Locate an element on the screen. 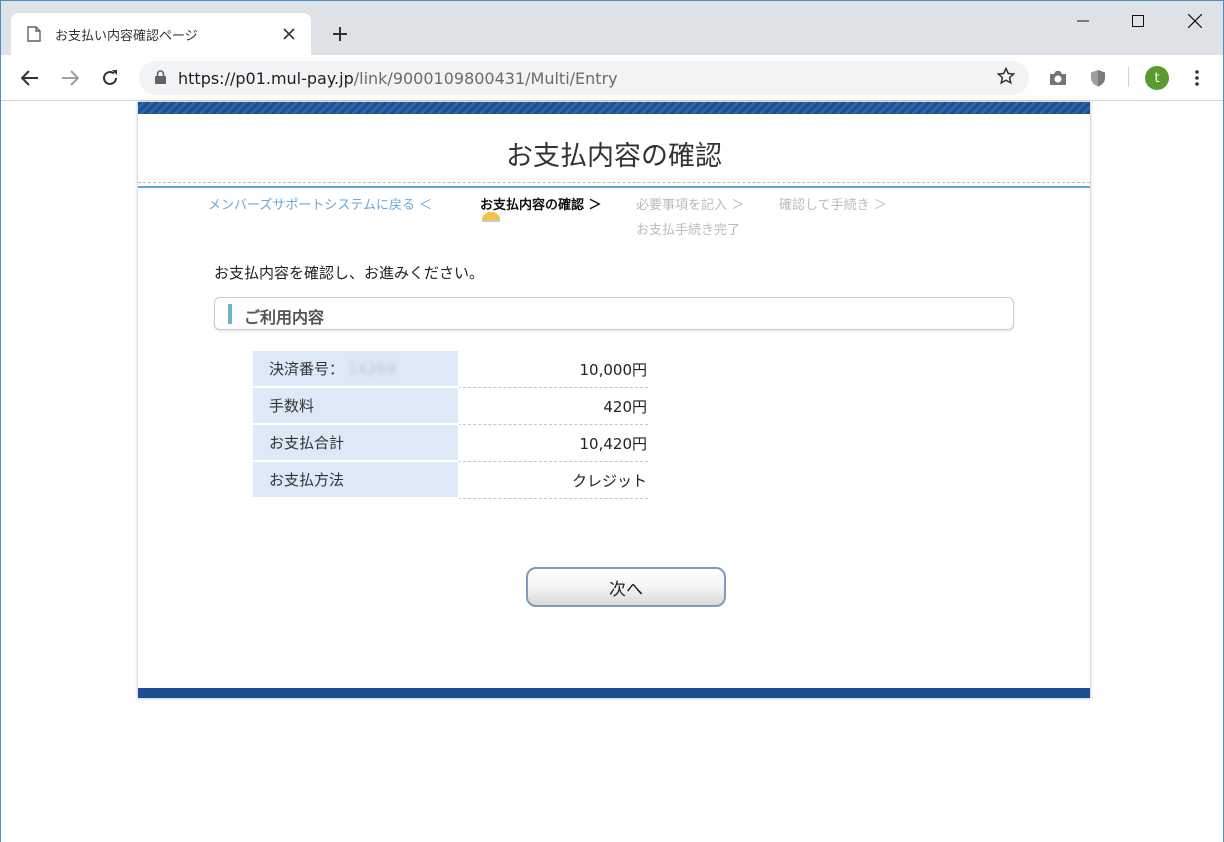  back-arrow-icon is located at coordinates (30, 78).